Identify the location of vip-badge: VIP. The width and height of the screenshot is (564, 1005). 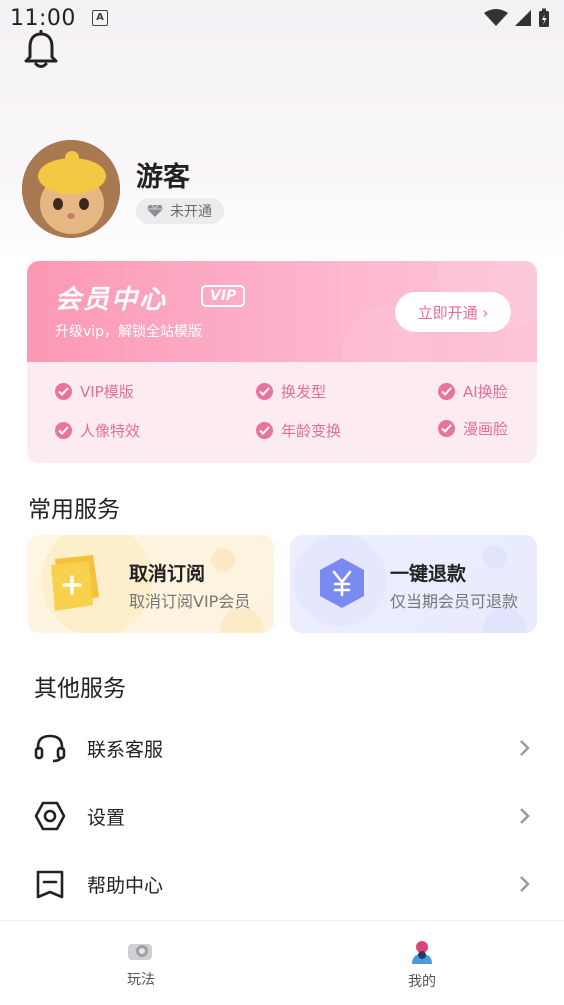
(223, 296).